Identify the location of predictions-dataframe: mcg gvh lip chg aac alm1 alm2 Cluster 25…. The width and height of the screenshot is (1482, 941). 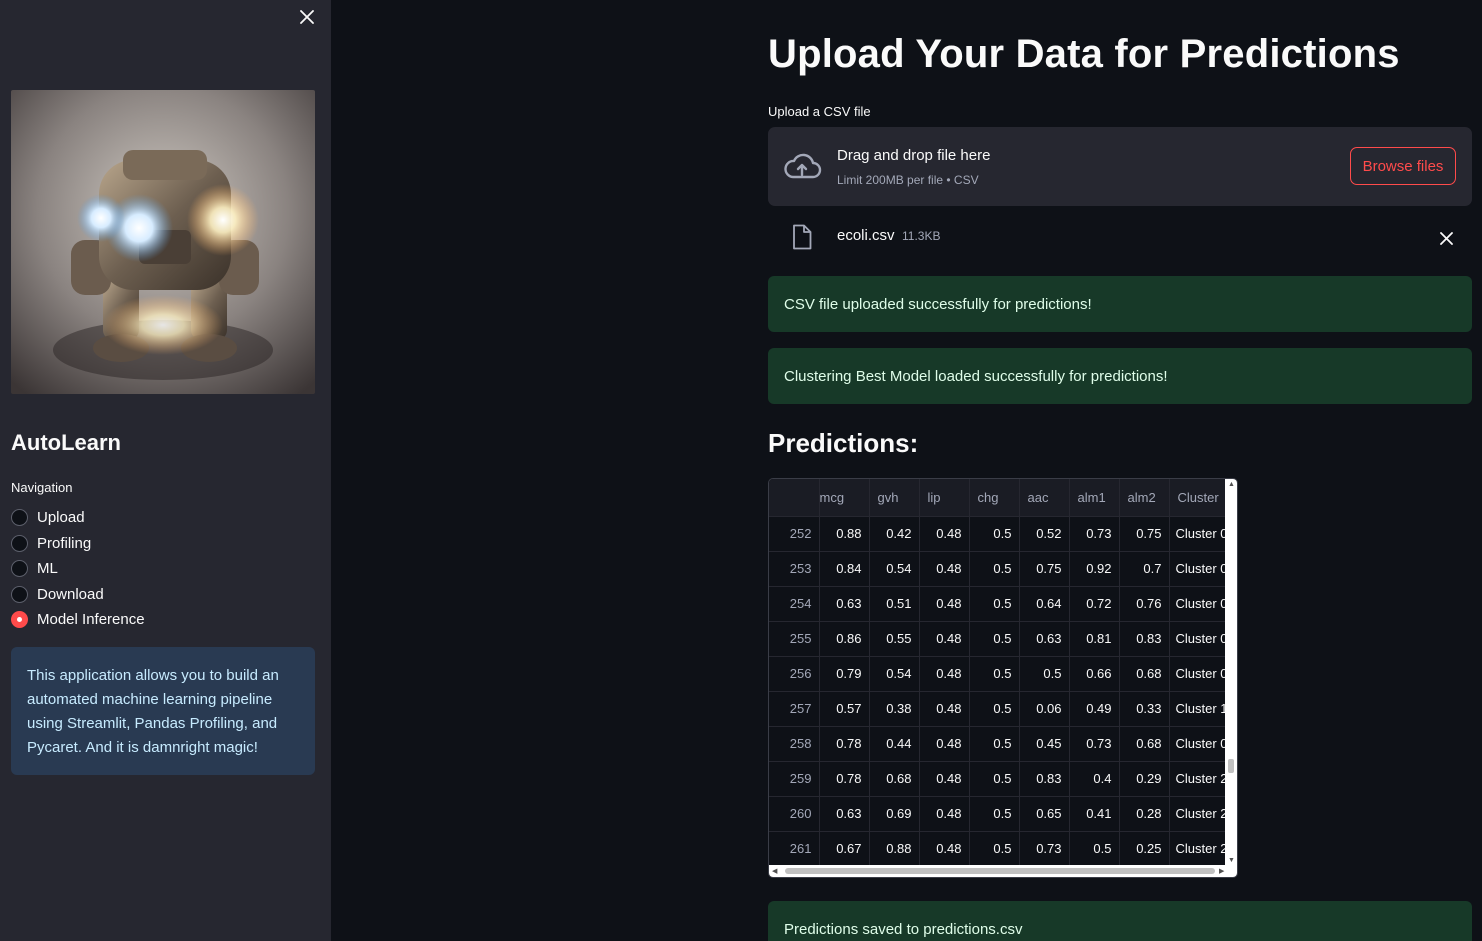
(1003, 678).